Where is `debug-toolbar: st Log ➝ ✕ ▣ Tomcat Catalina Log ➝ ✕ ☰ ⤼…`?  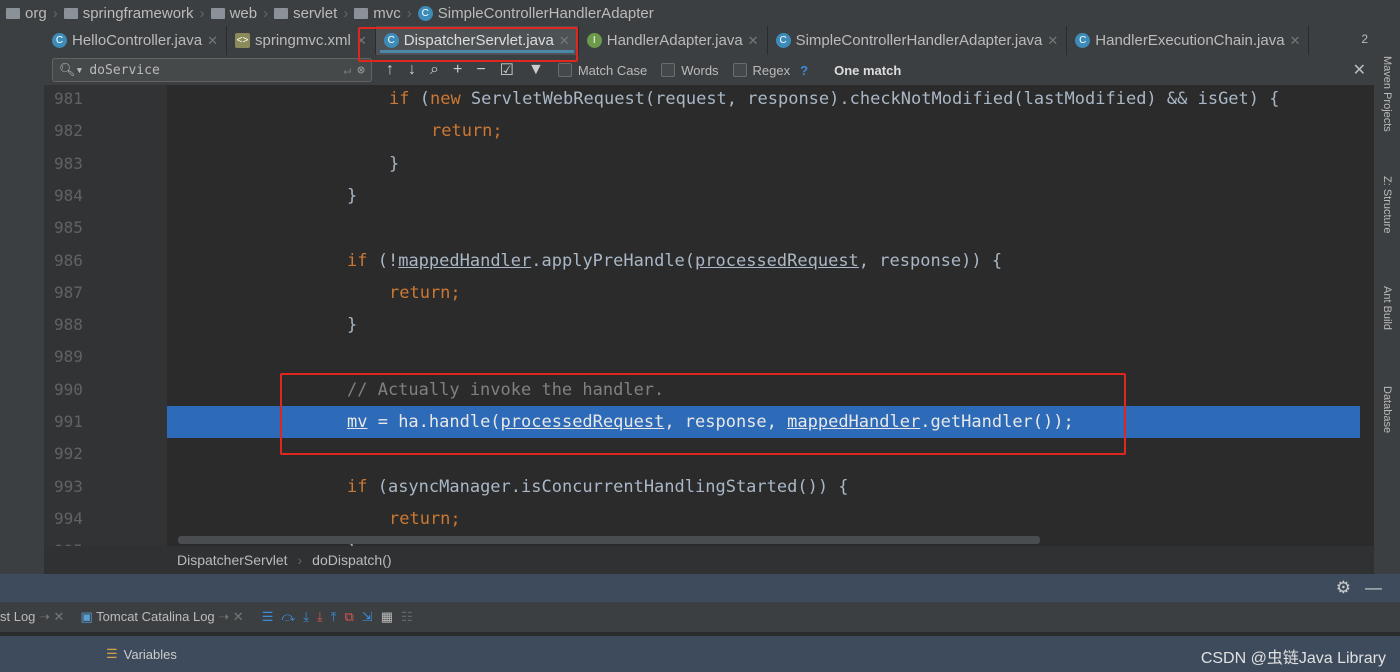 debug-toolbar: st Log ➝ ✕ ▣ Tomcat Catalina Log ➝ ✕ ☰ ⤼… is located at coordinates (700, 617).